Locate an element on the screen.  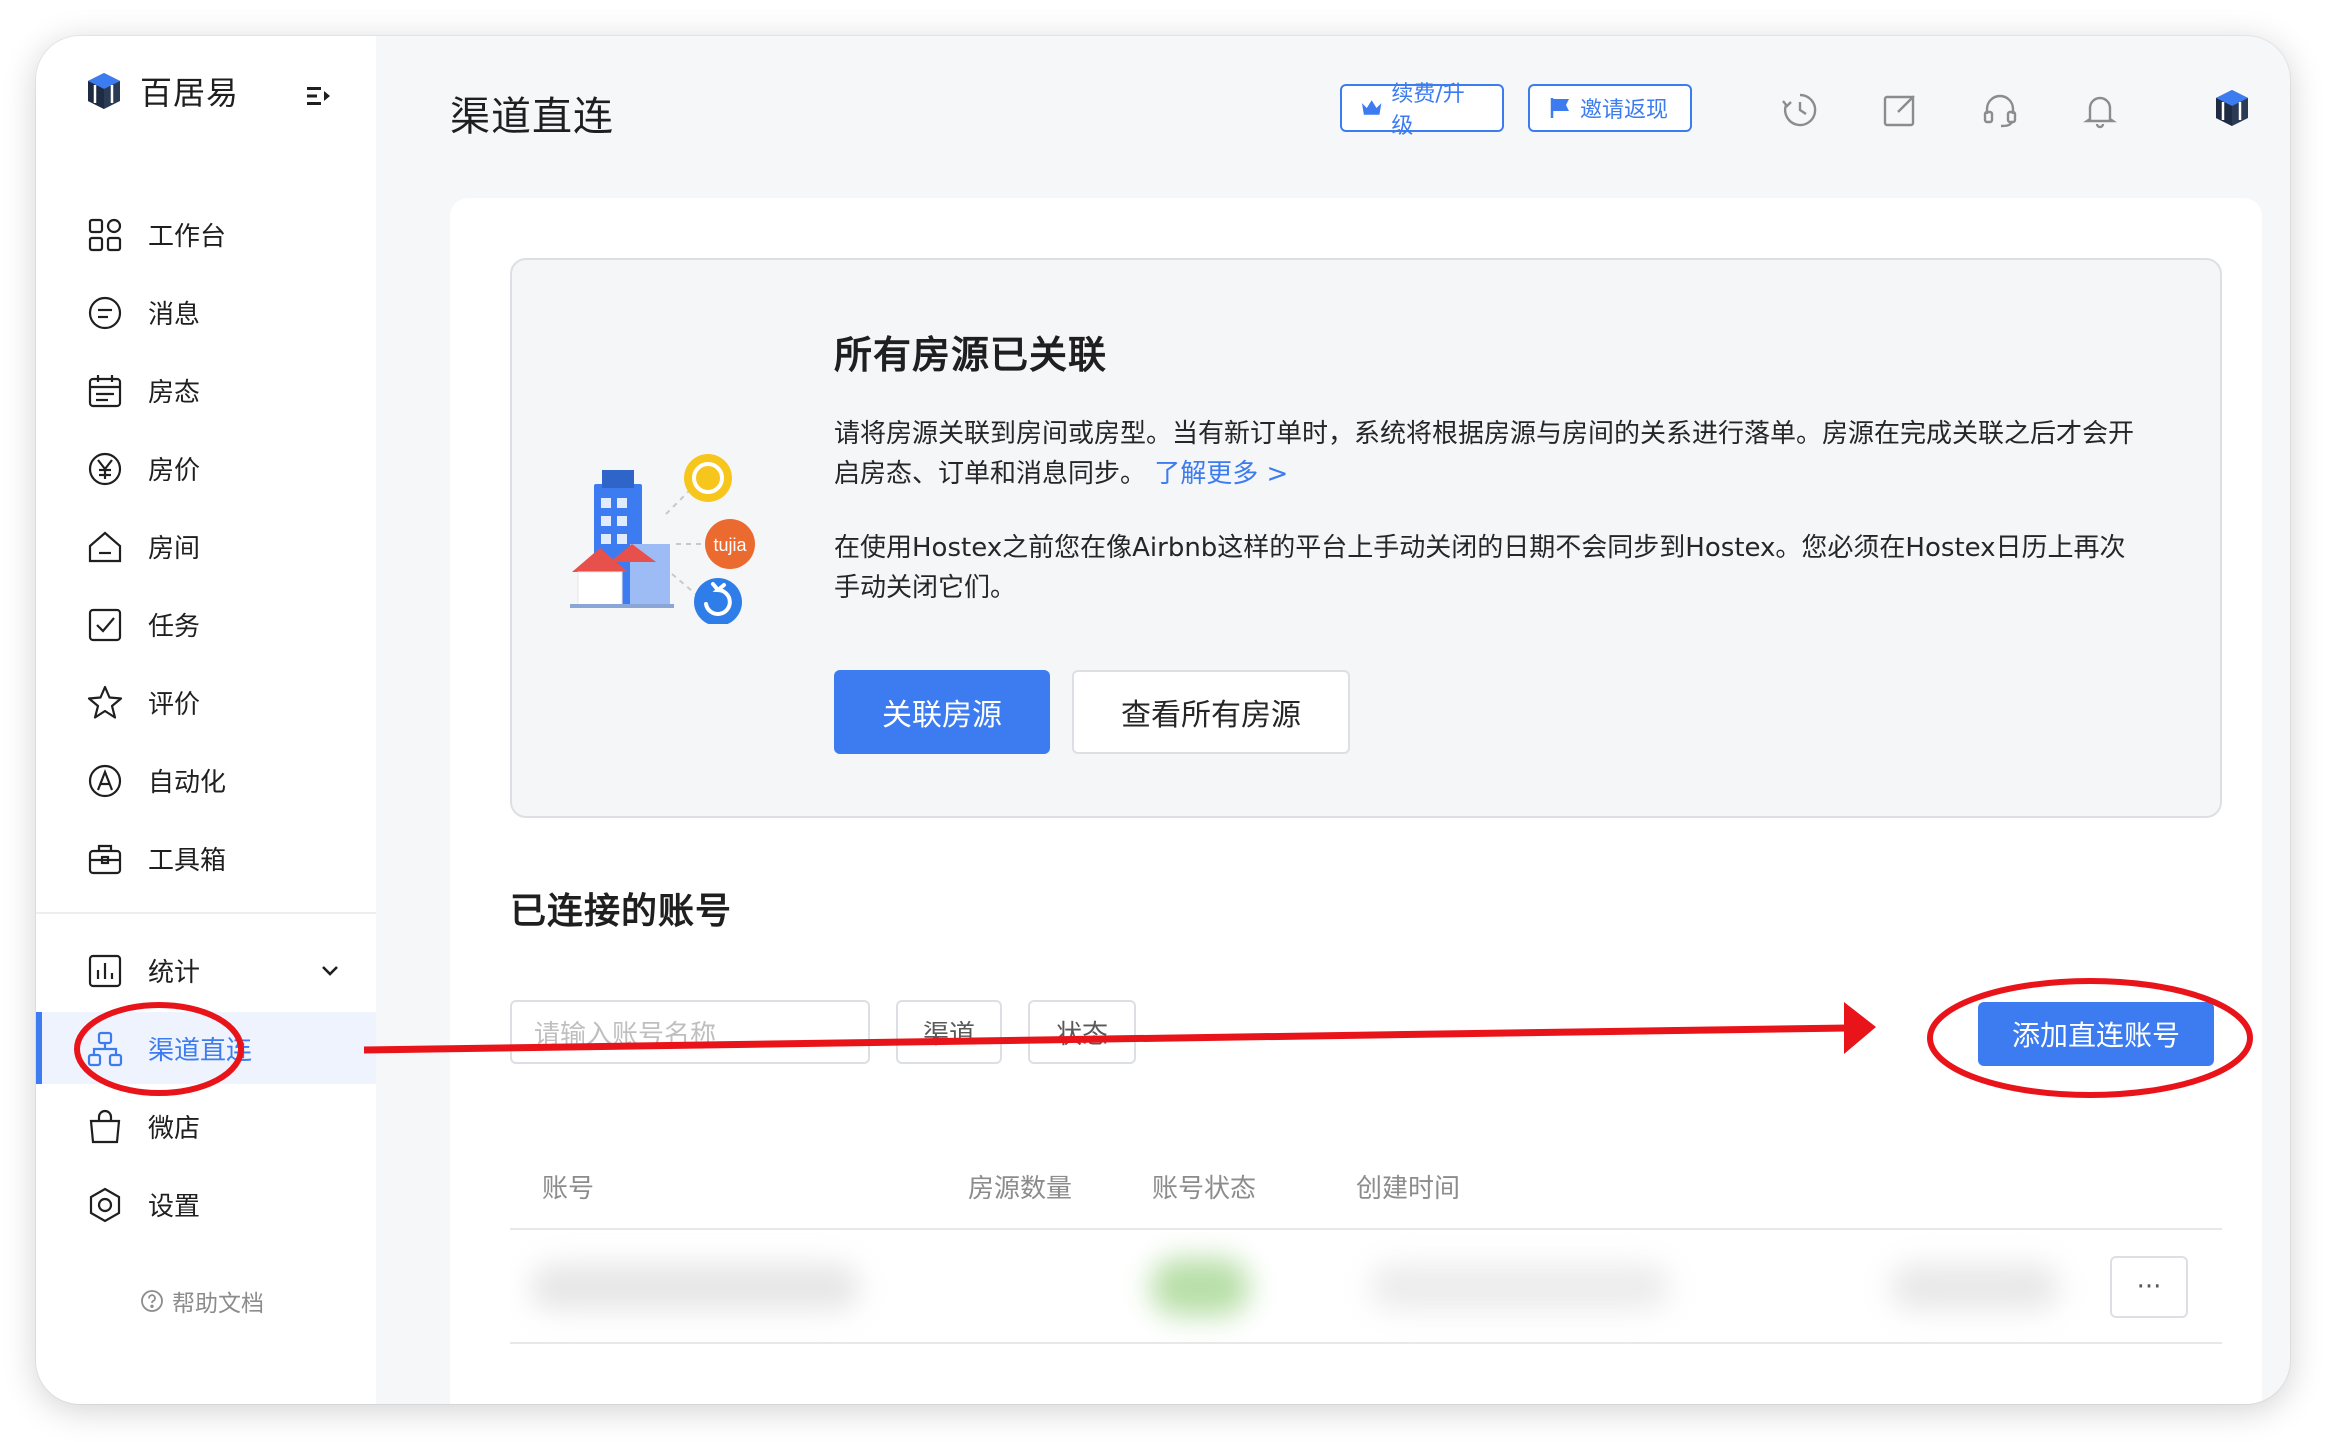
column-header-account-status: 账号状态 is located at coordinates (1204, 1189).